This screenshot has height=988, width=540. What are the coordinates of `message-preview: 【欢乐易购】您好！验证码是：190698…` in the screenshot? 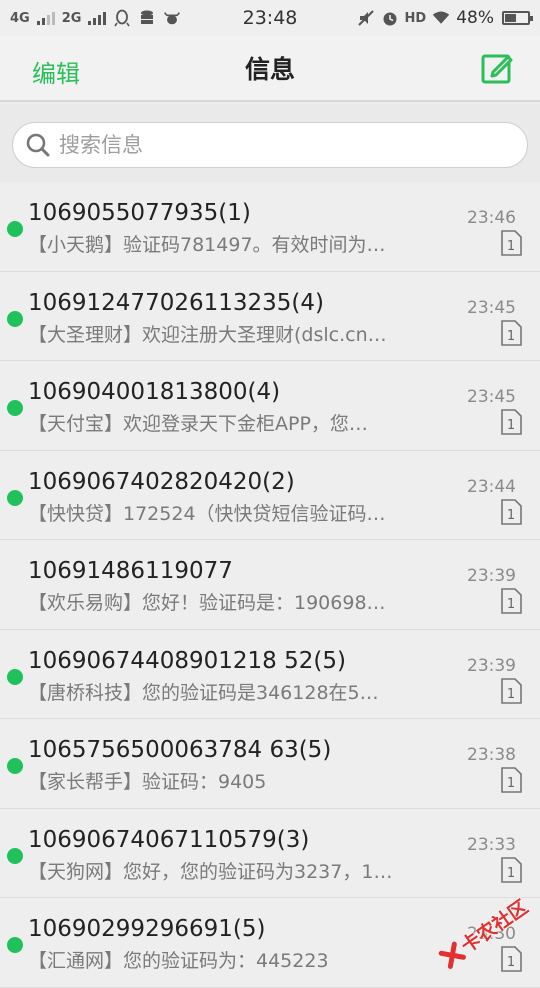 It's located at (228, 601).